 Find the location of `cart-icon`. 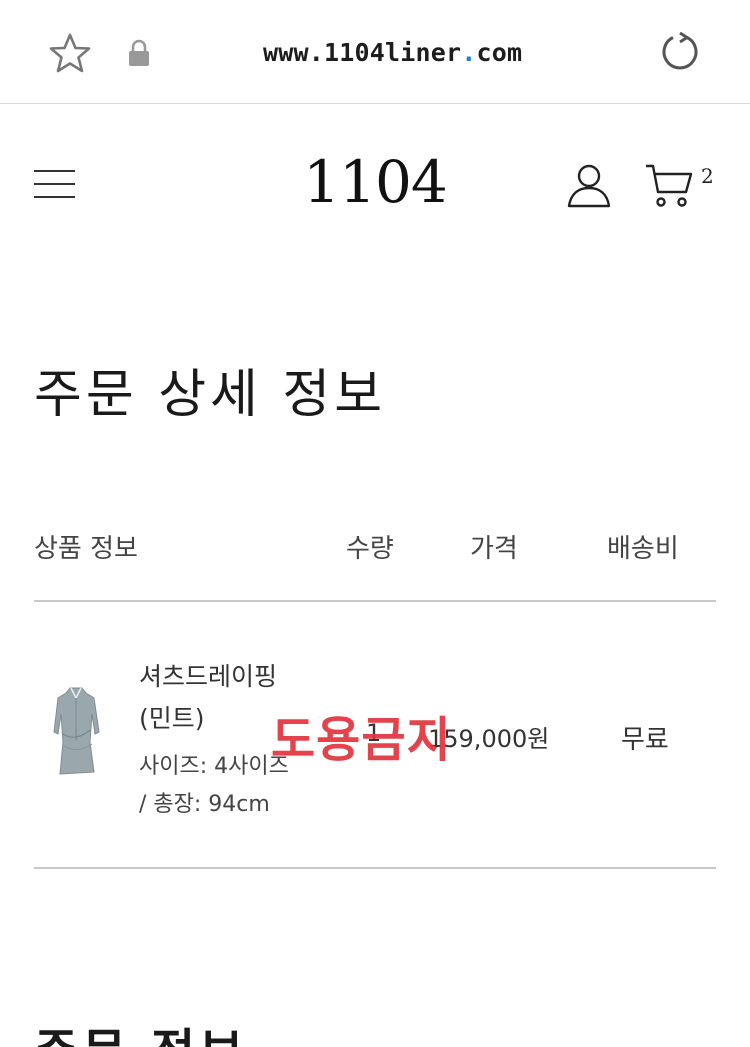

cart-icon is located at coordinates (670, 186).